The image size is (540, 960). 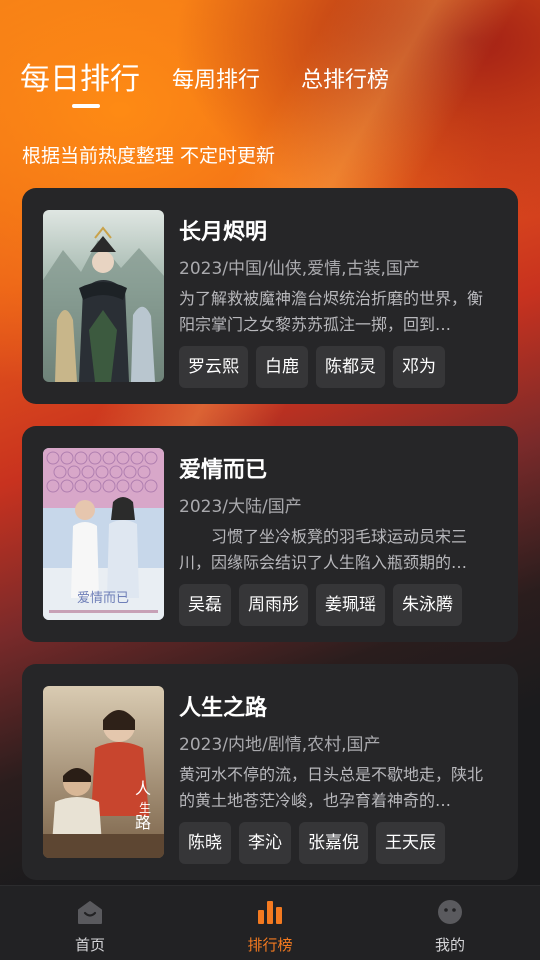 What do you see at coordinates (270, 82) in the screenshot?
I see `ranking-tabs: 每日排行 每周排行 总排行榜` at bounding box center [270, 82].